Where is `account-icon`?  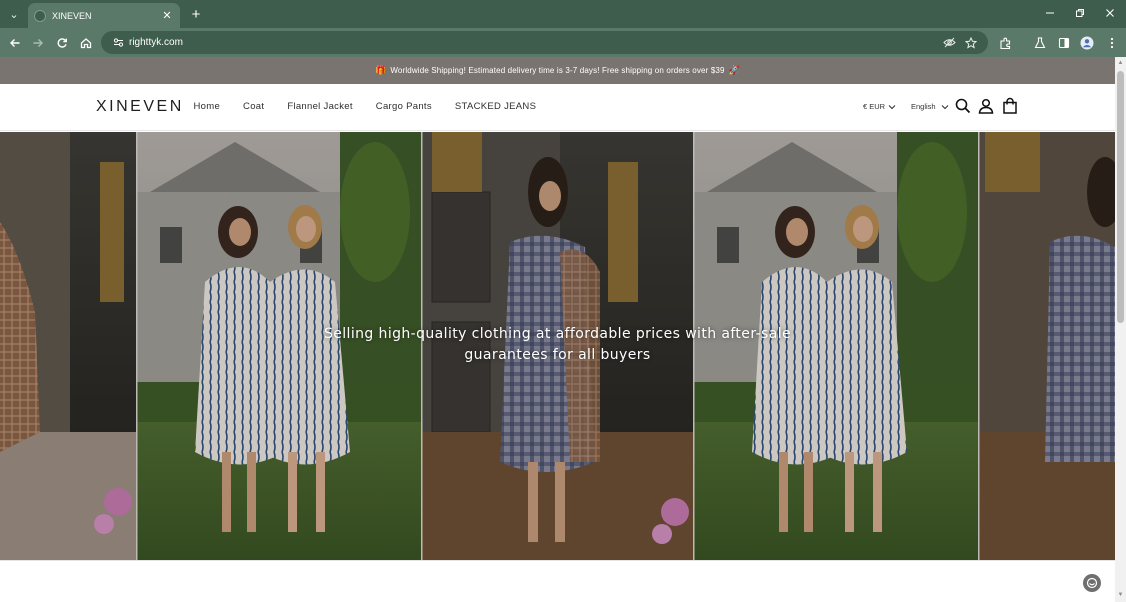
account-icon is located at coordinates (986, 106).